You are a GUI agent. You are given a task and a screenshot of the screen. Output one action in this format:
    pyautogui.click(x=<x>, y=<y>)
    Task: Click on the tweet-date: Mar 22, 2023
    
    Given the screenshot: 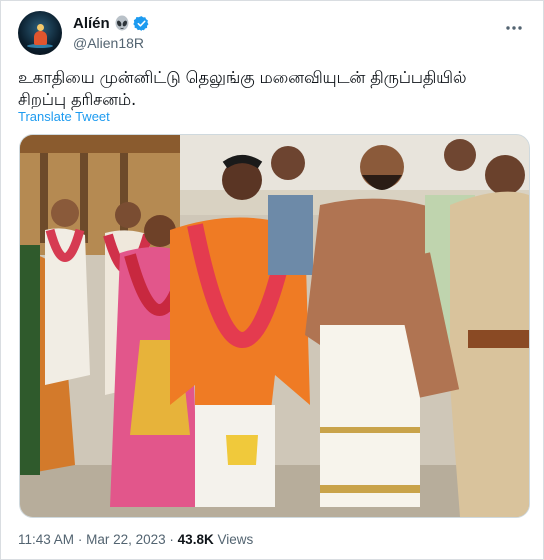 What is the action you would take?
    pyautogui.click(x=126, y=539)
    